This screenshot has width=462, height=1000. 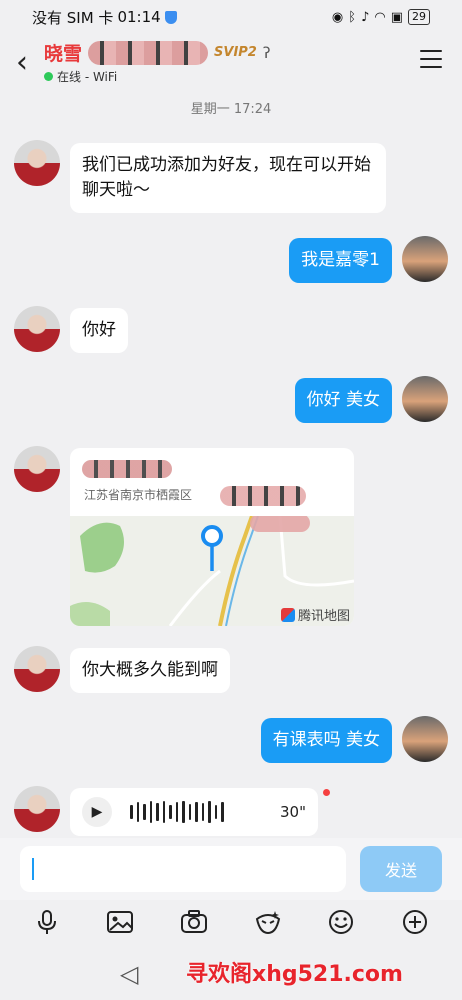 I want to click on location-address: 江苏省南京市栖霞区, so click(x=138, y=495).